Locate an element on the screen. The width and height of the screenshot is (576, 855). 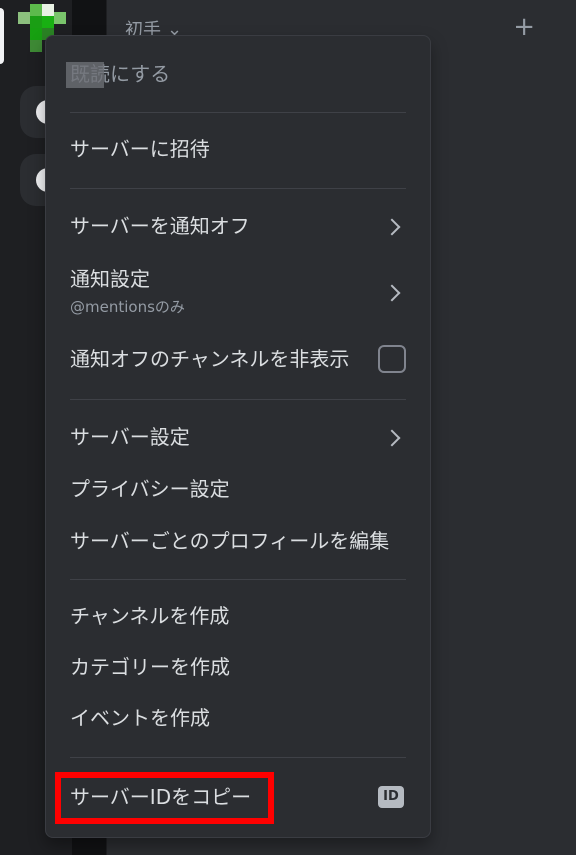
highlight-box is located at coordinates (164, 798).